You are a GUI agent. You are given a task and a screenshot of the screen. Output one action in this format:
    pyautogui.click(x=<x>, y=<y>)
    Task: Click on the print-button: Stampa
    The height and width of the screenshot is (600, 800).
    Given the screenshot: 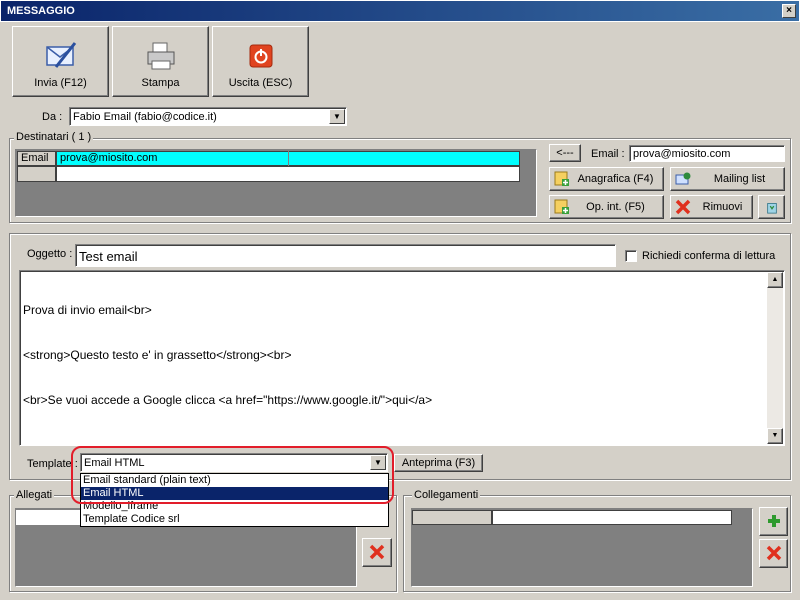 What is the action you would take?
    pyautogui.click(x=160, y=61)
    